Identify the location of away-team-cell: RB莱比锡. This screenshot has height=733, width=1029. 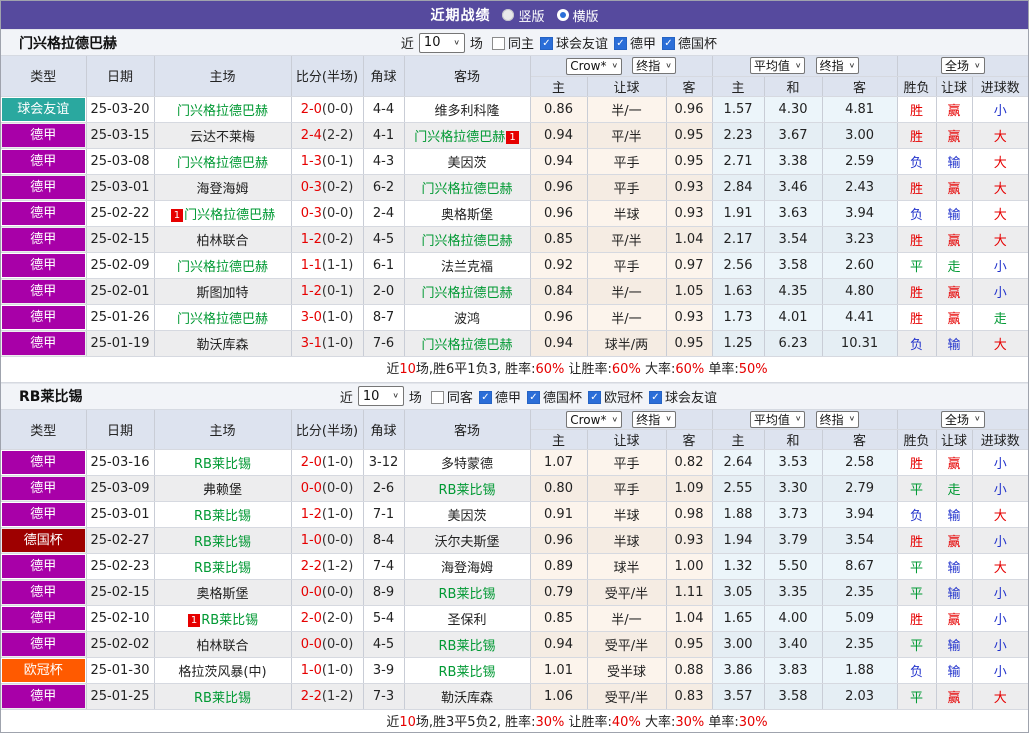
(467, 644).